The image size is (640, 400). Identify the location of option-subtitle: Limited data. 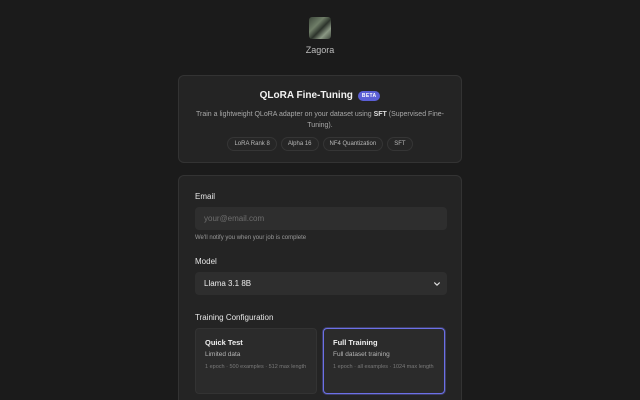
(223, 354).